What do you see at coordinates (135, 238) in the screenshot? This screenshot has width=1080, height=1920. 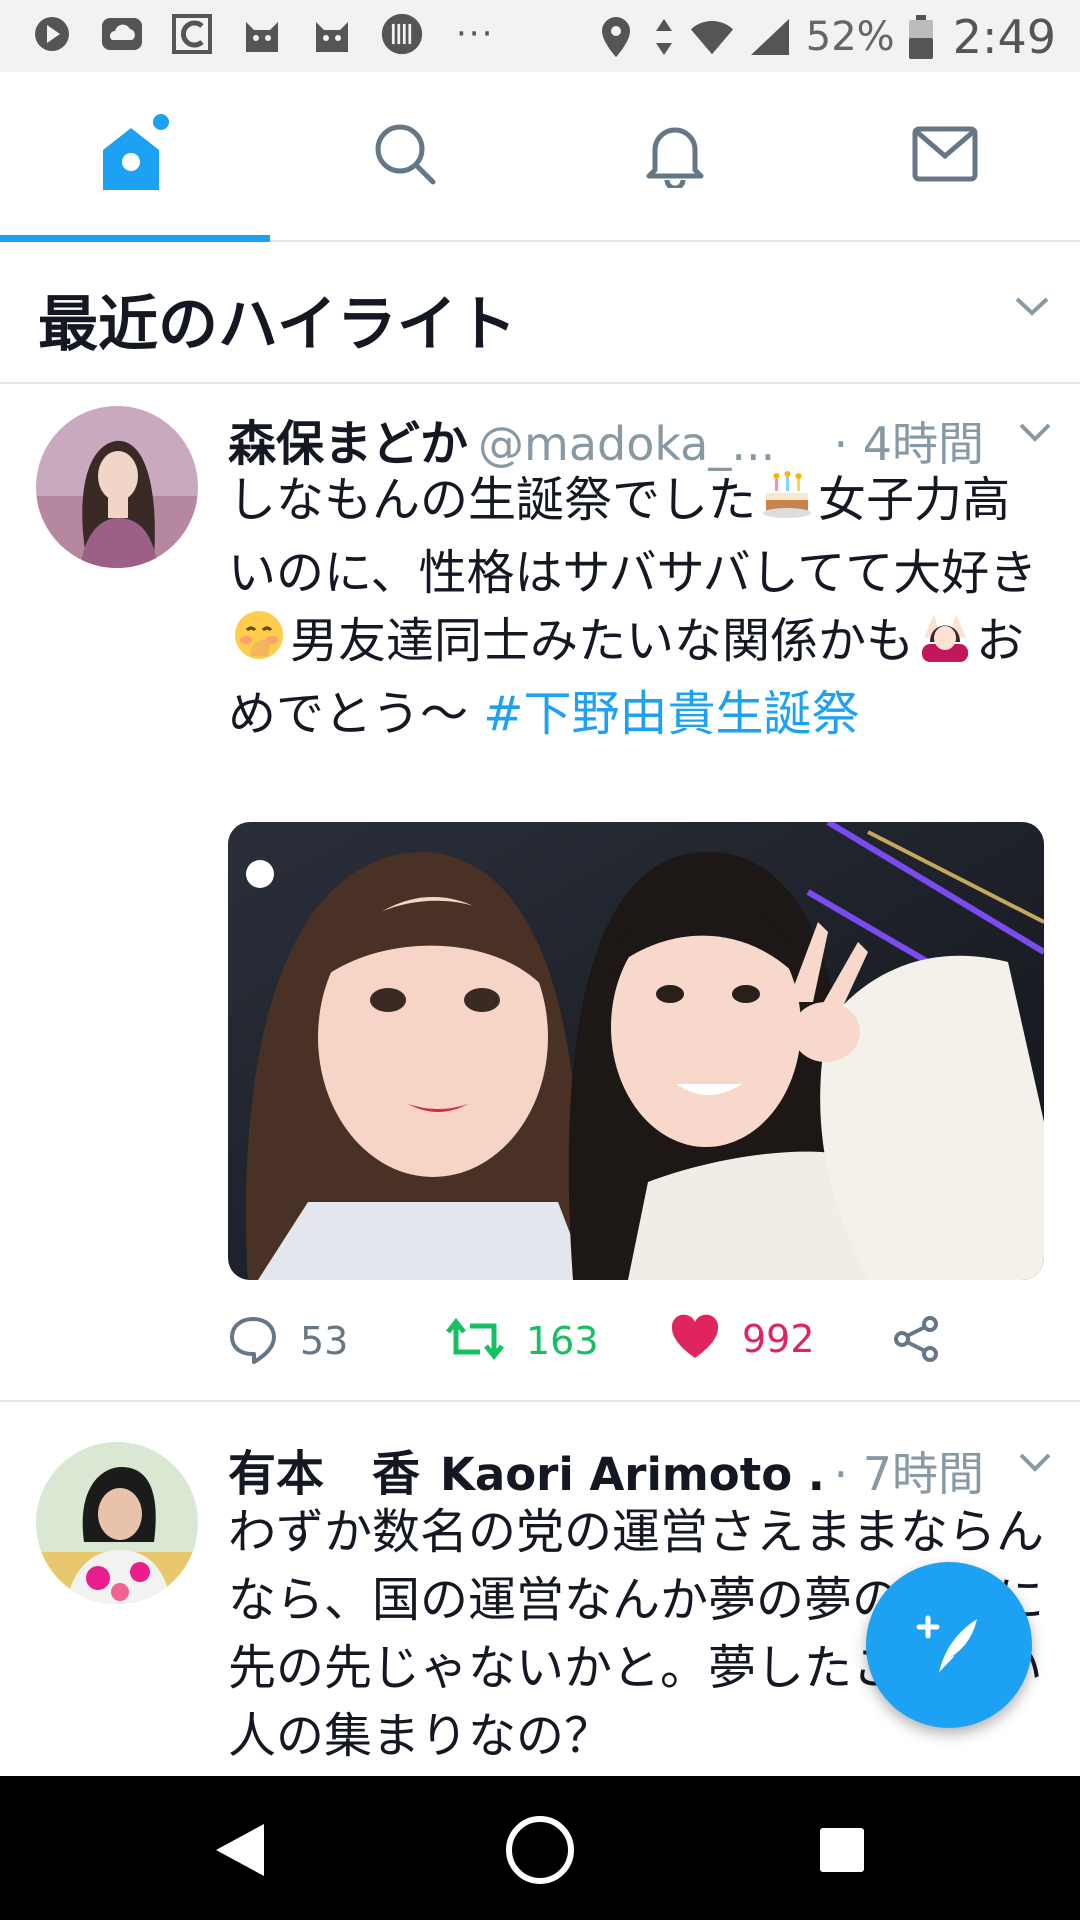 I see `active-tab-indicator` at bounding box center [135, 238].